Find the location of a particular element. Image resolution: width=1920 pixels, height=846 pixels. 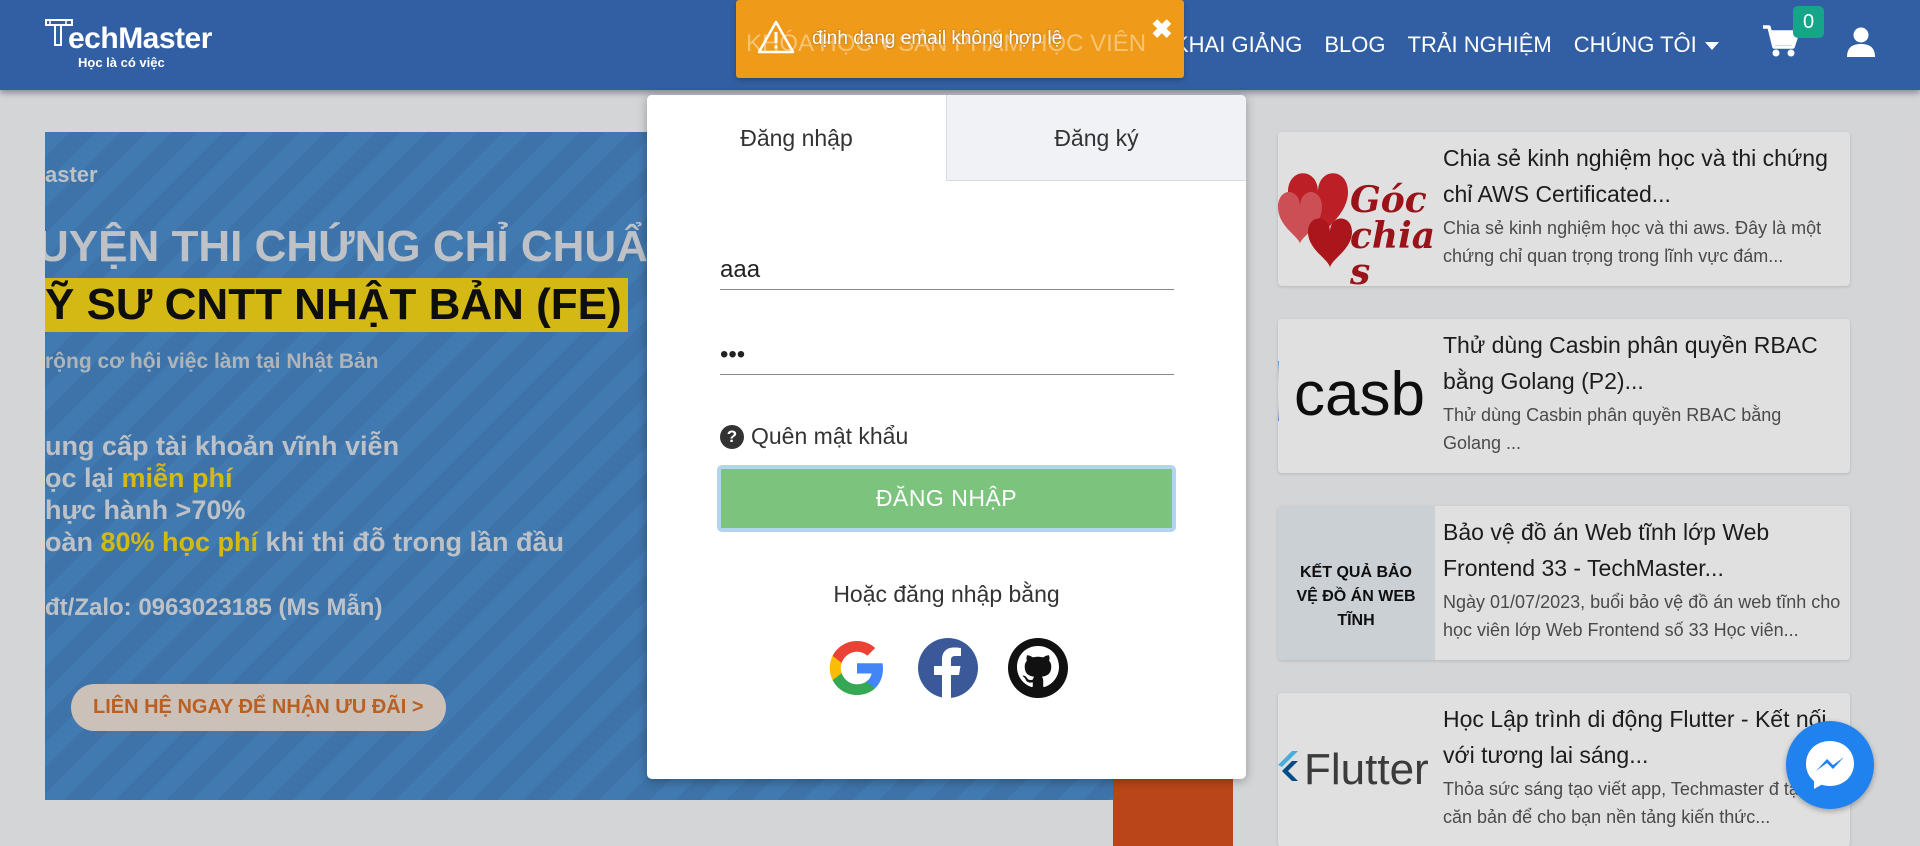

forgot-password-link: ? Quên mật khẩu is located at coordinates (814, 436).